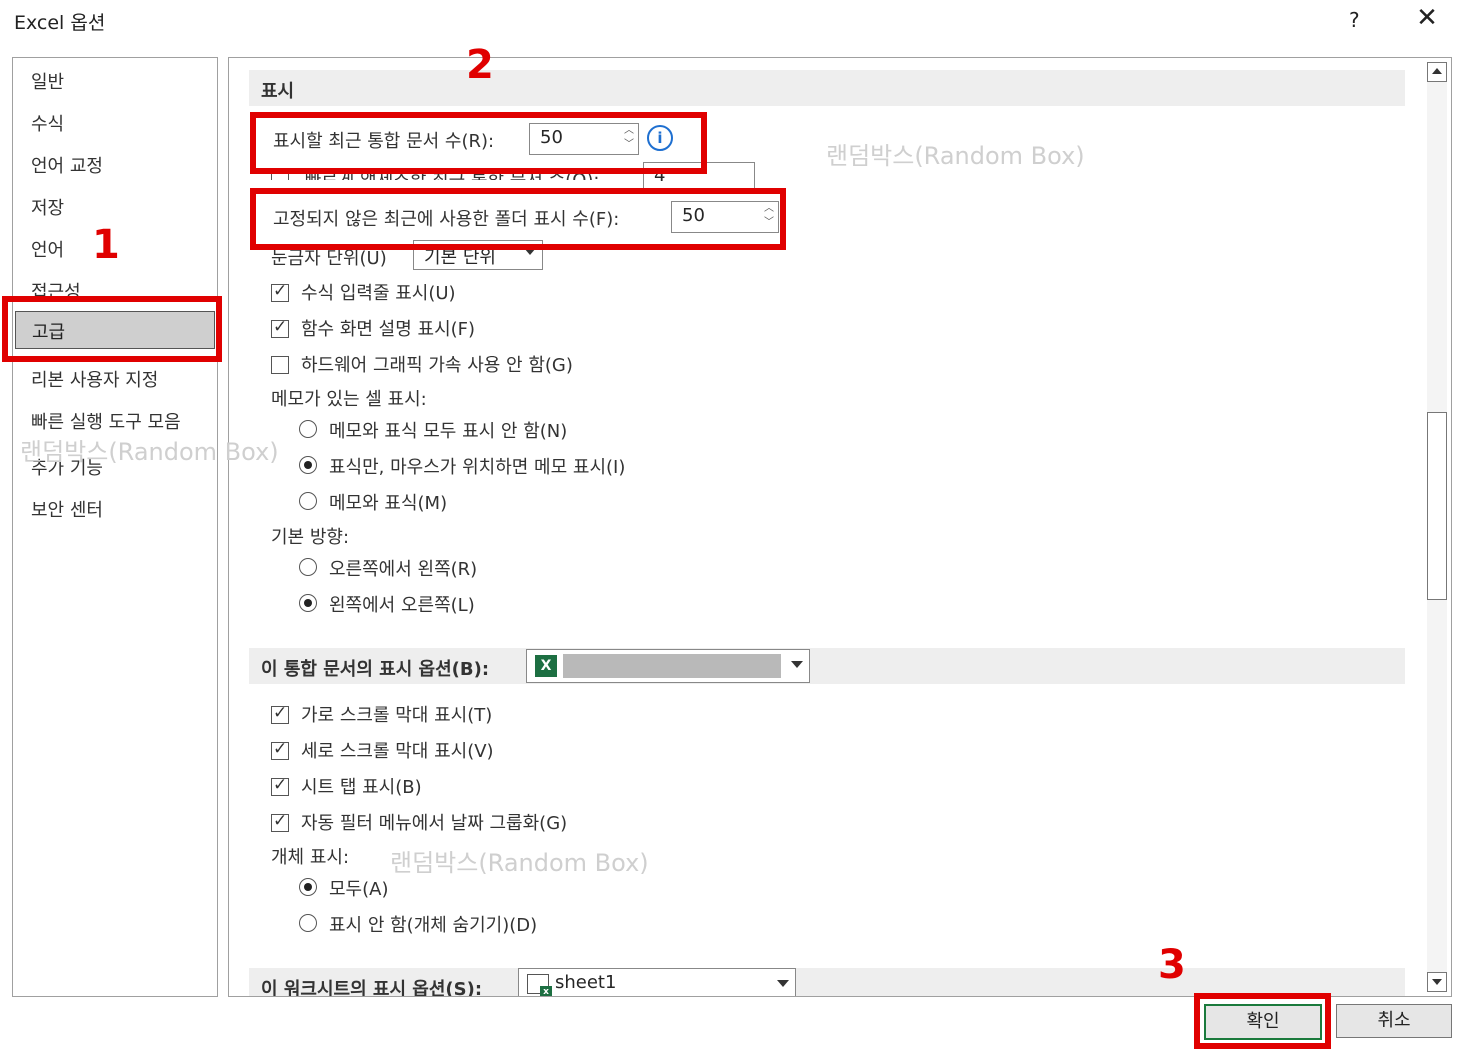 The height and width of the screenshot is (1050, 1464). Describe the element at coordinates (827, 666) in the screenshot. I see `section-workbook-header: 이 통합 문서의 표시 옵션(B):` at that location.